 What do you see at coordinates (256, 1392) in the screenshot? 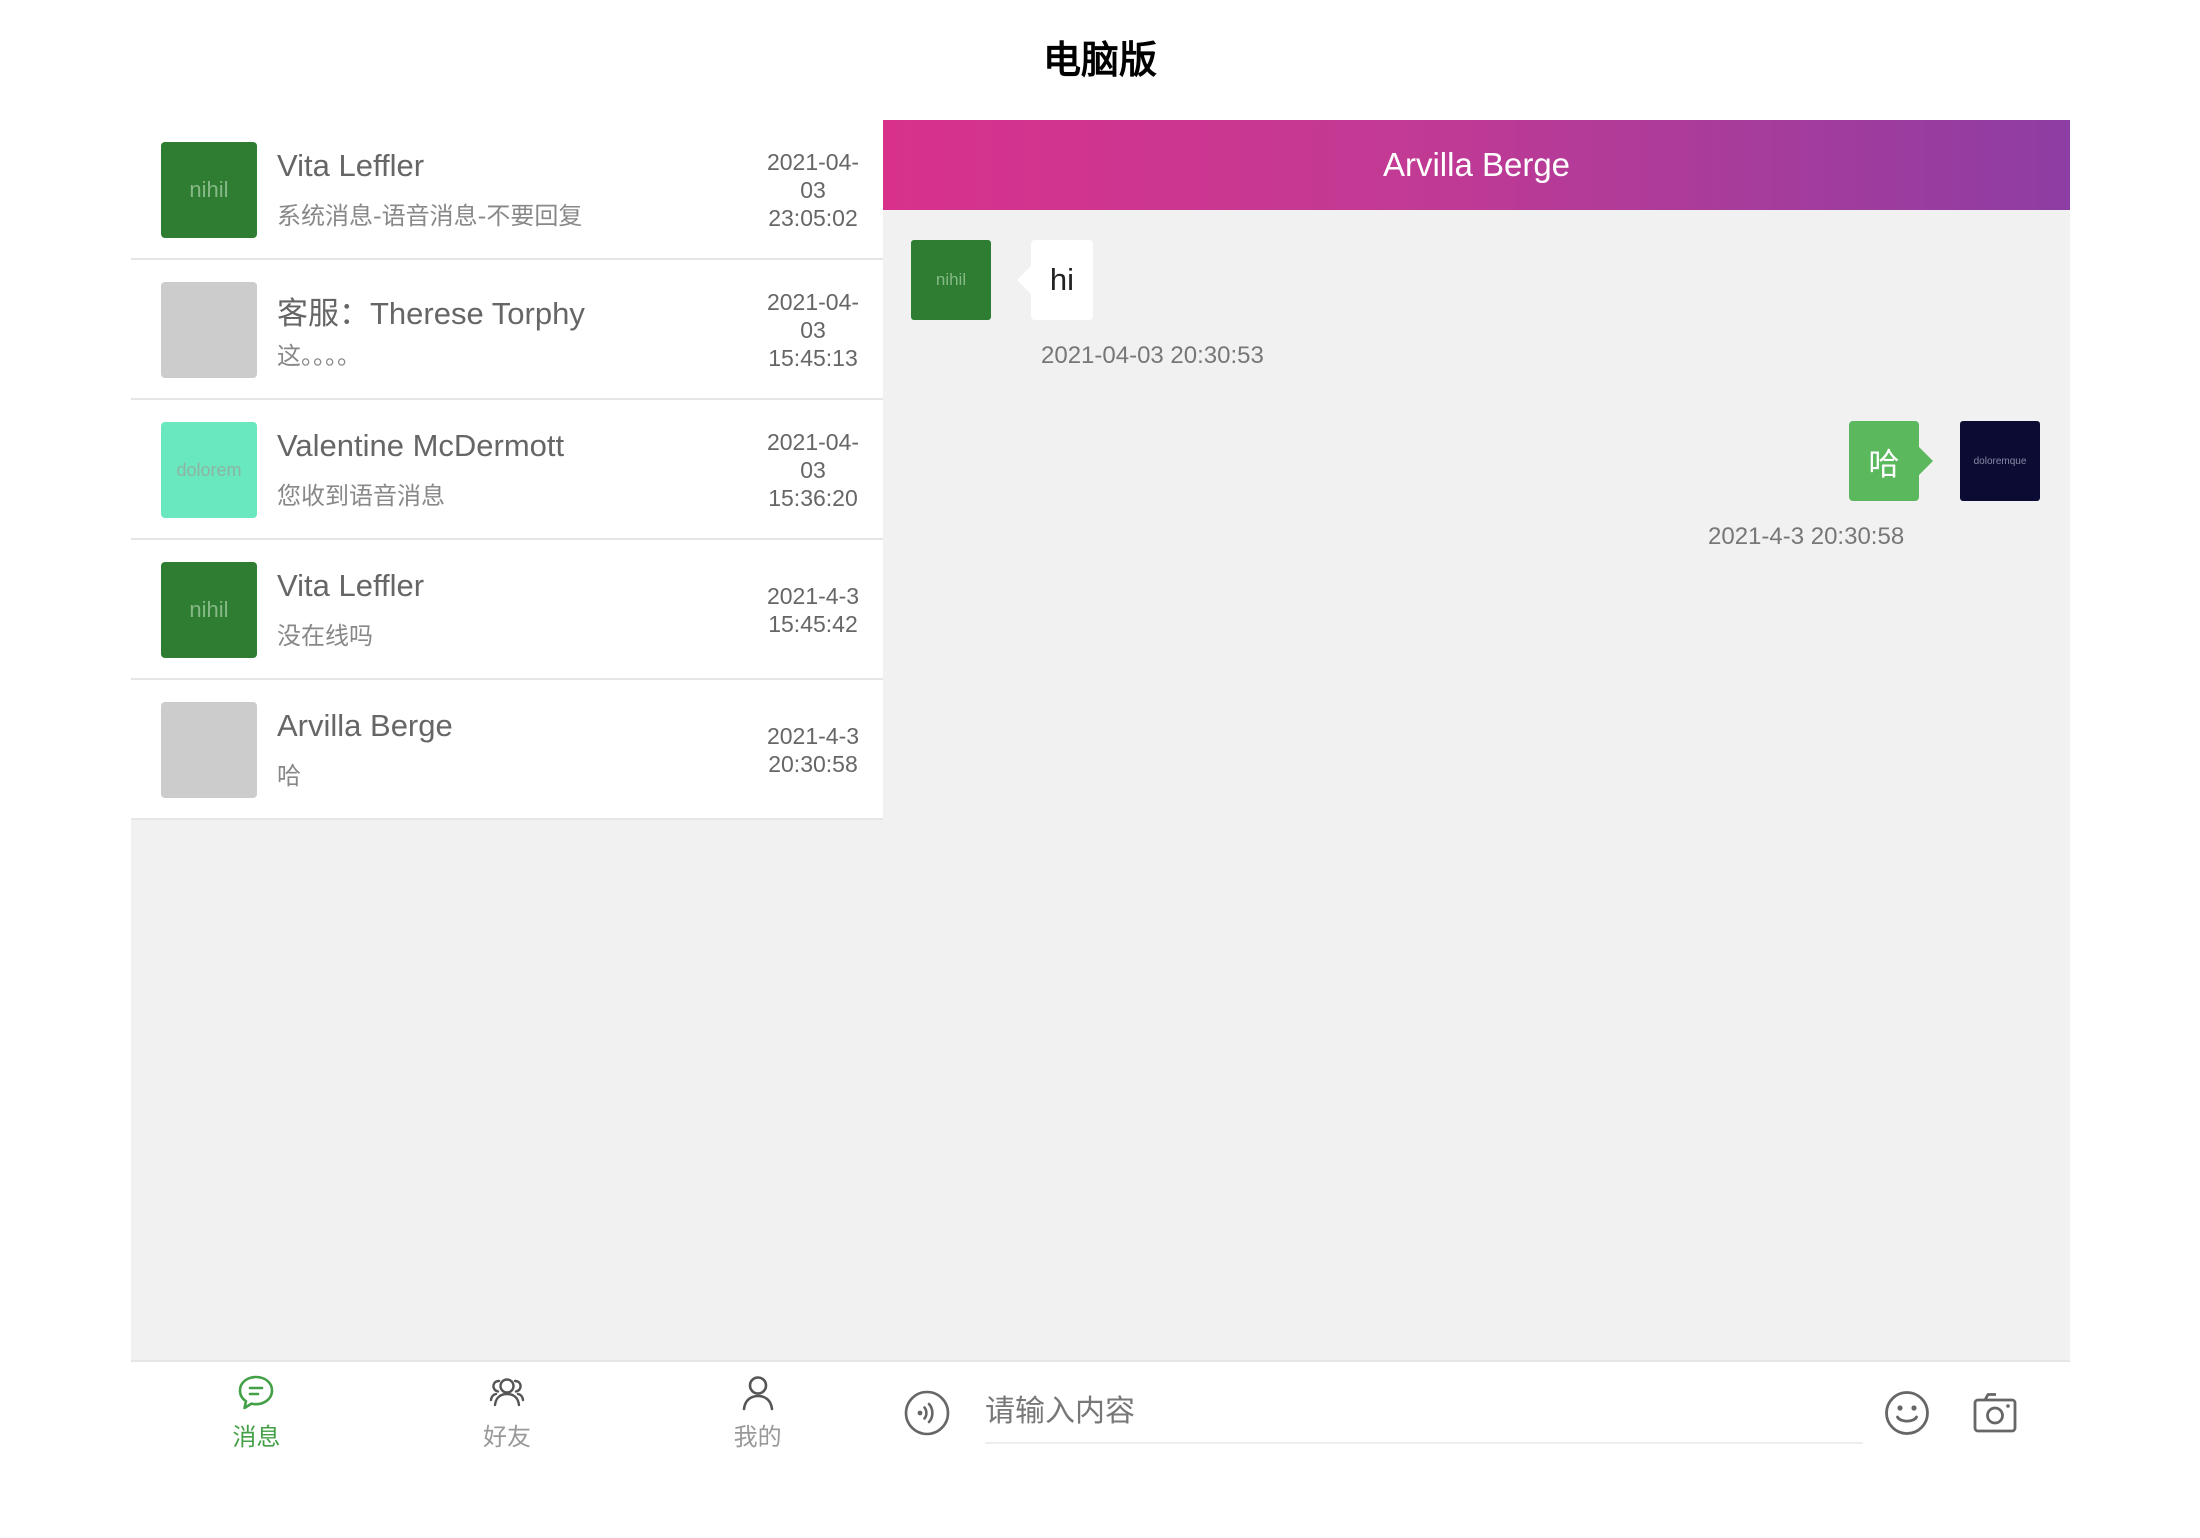
I see `chat-bubble-icon` at bounding box center [256, 1392].